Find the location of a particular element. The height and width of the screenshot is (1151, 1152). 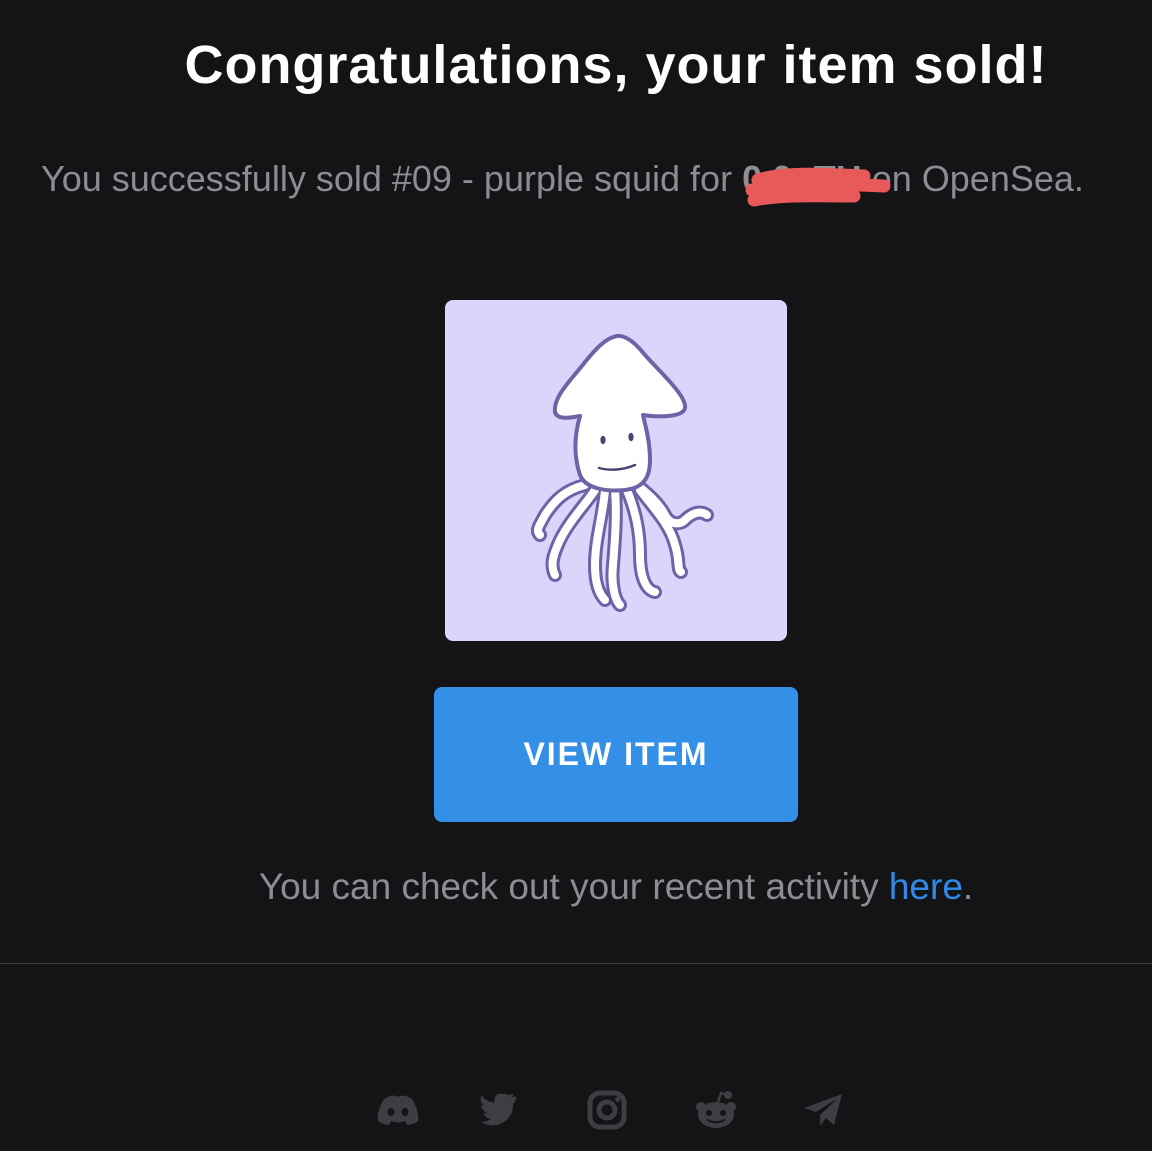

telegram-icon is located at coordinates (823, 1110).